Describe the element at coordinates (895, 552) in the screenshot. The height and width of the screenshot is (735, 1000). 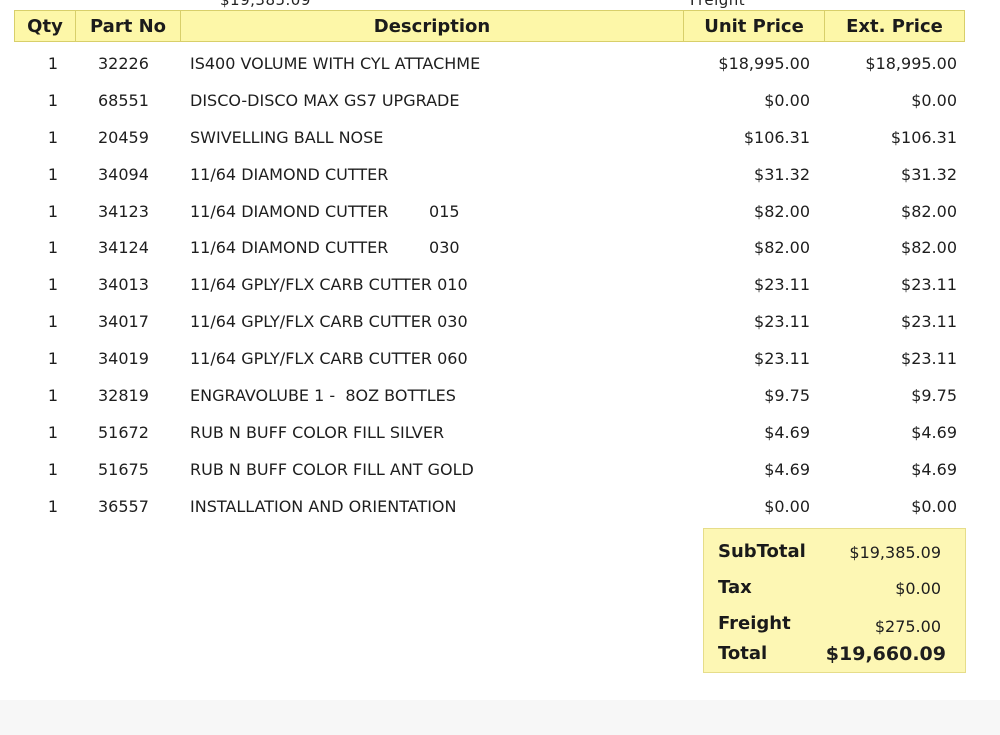
I see `subtotal-value: $19,385.09` at that location.